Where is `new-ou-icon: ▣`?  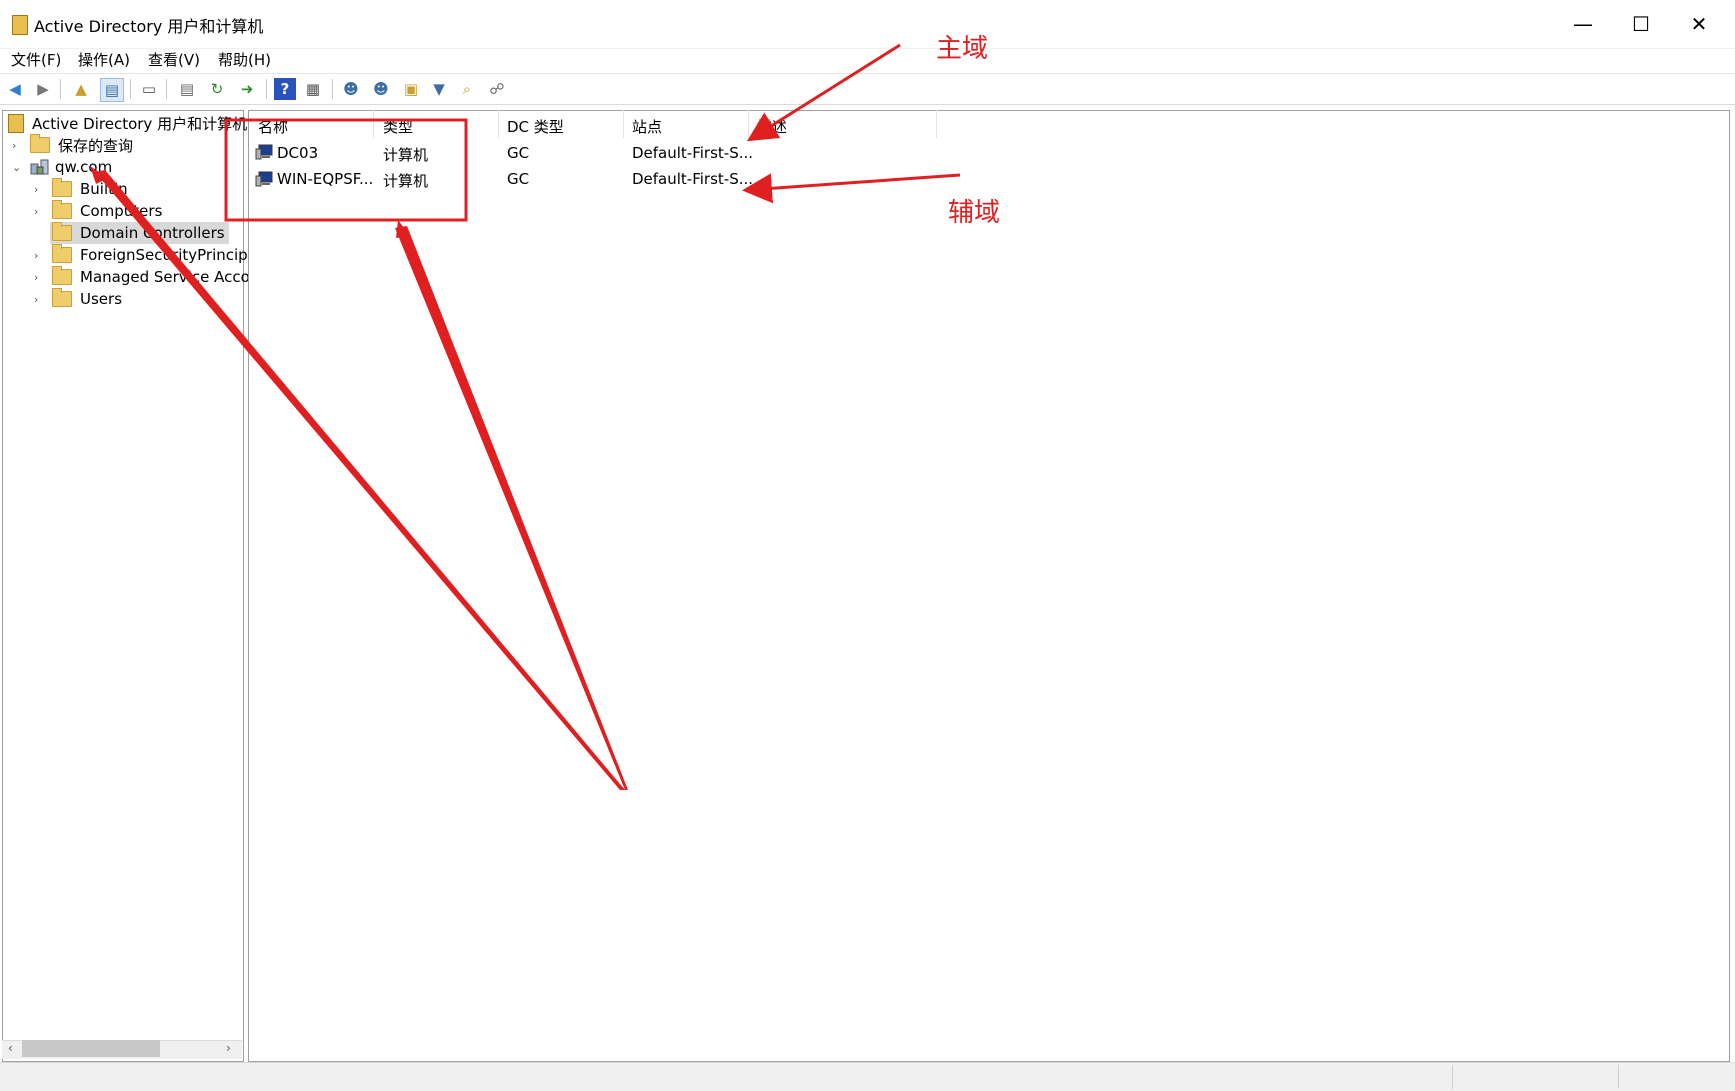
new-ou-icon: ▣ is located at coordinates (411, 89).